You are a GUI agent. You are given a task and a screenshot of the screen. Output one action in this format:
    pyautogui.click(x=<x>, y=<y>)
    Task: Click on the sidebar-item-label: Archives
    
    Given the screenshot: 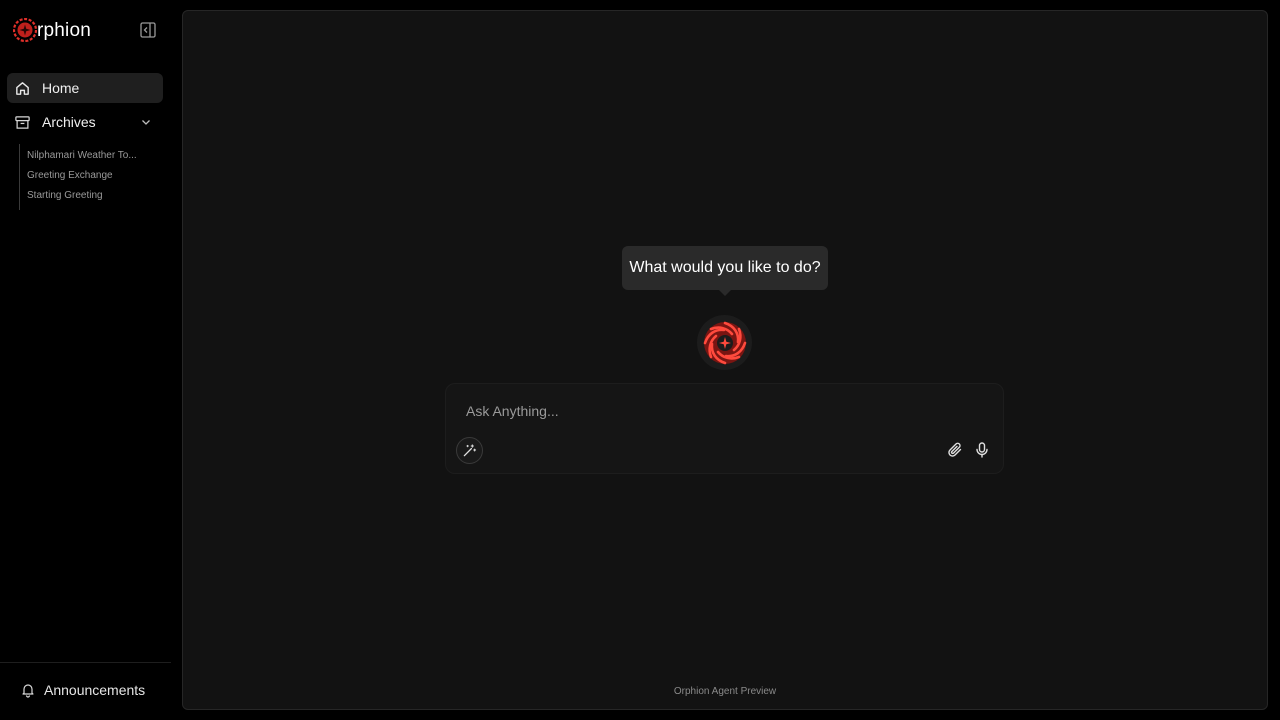 What is the action you would take?
    pyautogui.click(x=69, y=122)
    